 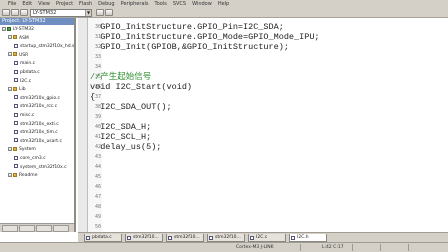 I want to click on menu-item-tools: Tools, so click(x=161, y=4).